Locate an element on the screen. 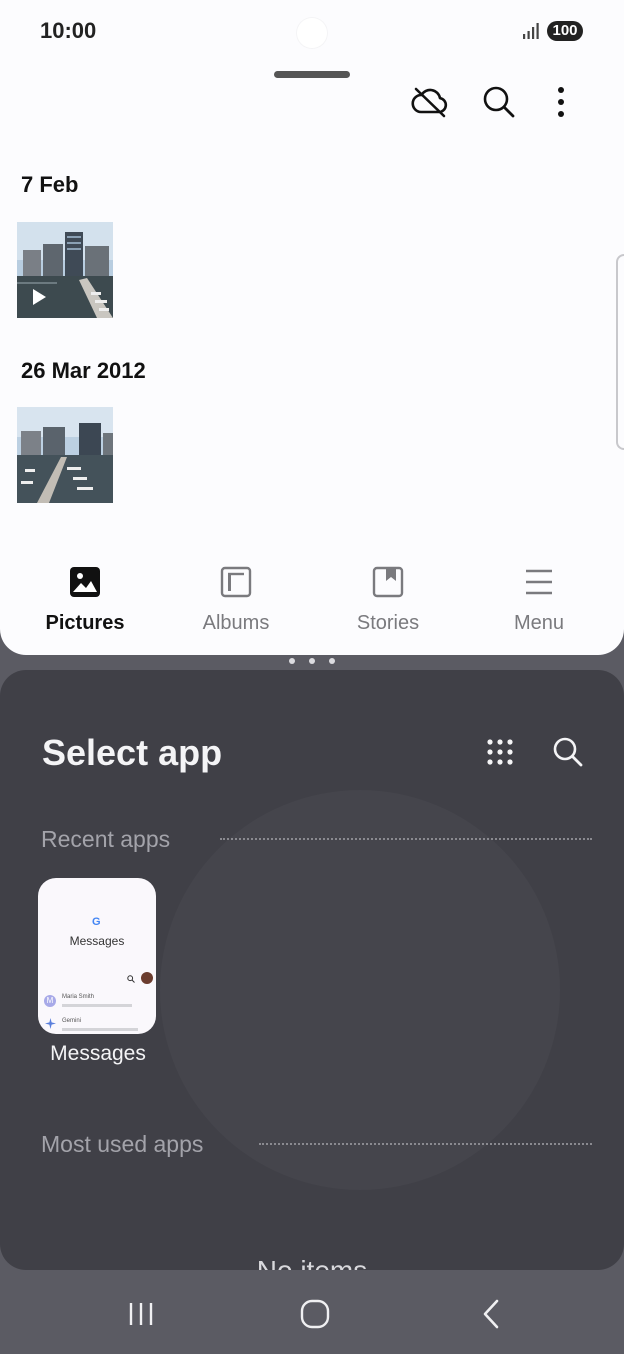 The width and height of the screenshot is (624, 1354). tab-stories: Stories is located at coordinates (388, 597).